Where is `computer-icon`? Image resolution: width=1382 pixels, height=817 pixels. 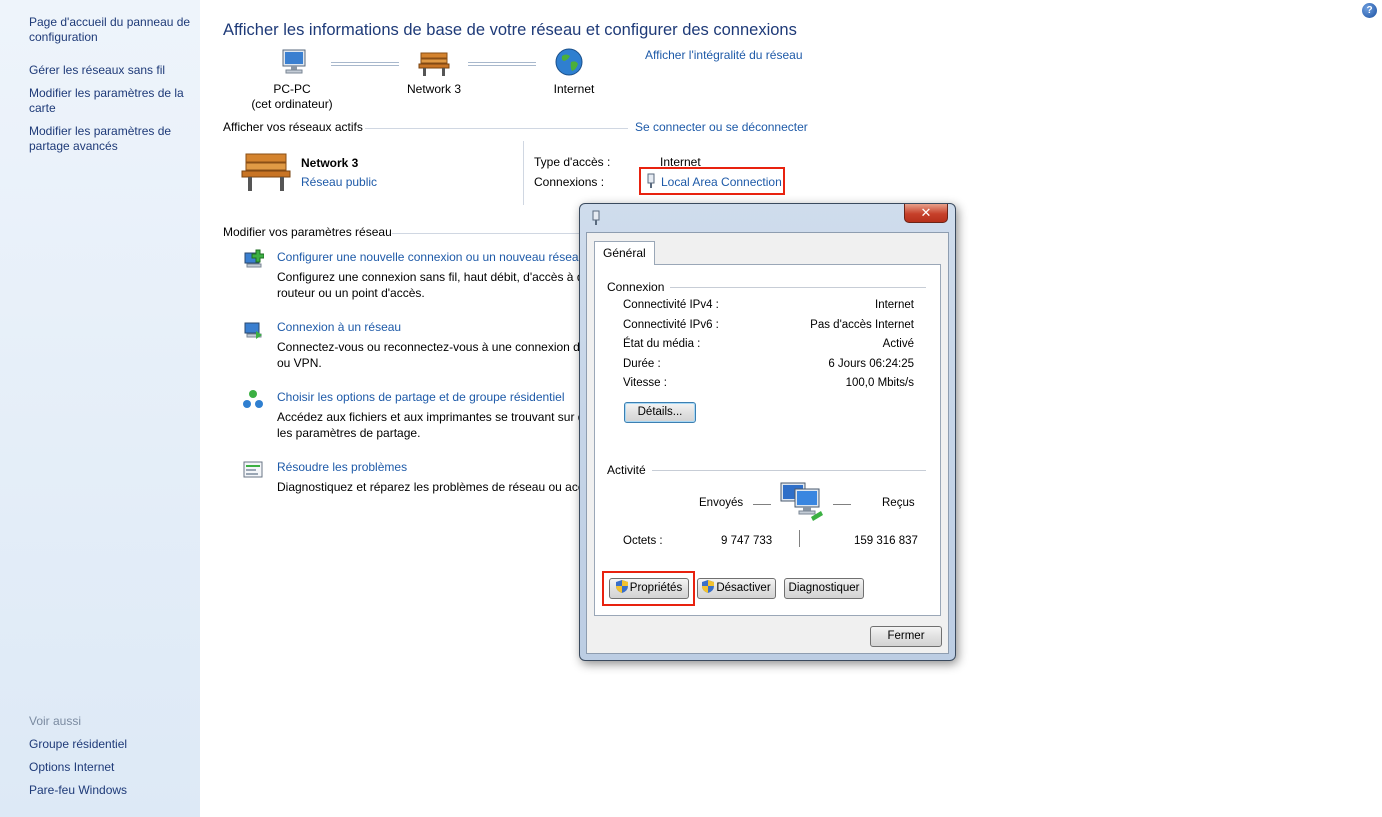 computer-icon is located at coordinates (294, 62).